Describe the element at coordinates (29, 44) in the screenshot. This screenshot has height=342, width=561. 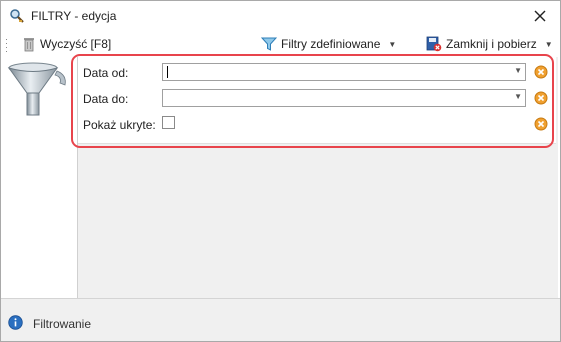
I see `trash-can-icon` at that location.